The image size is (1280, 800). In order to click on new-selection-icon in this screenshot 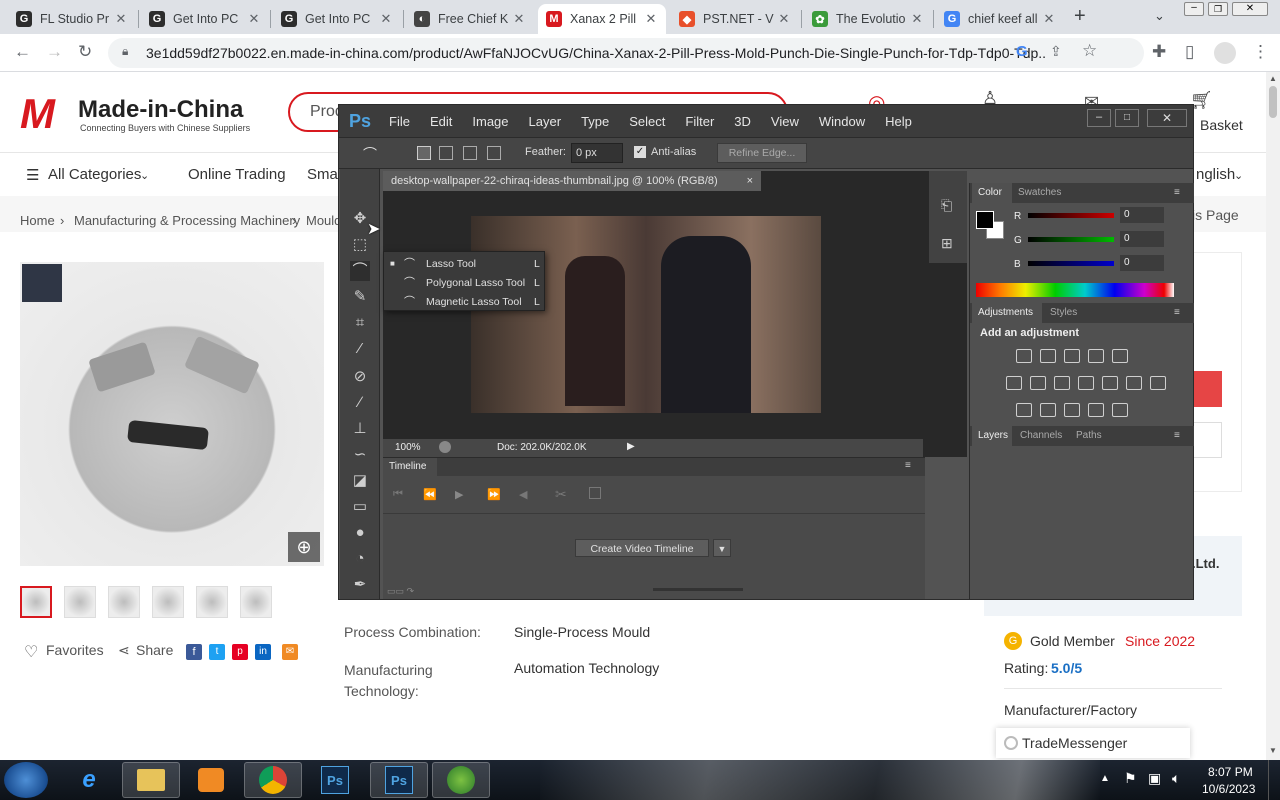, I will do `click(424, 153)`.